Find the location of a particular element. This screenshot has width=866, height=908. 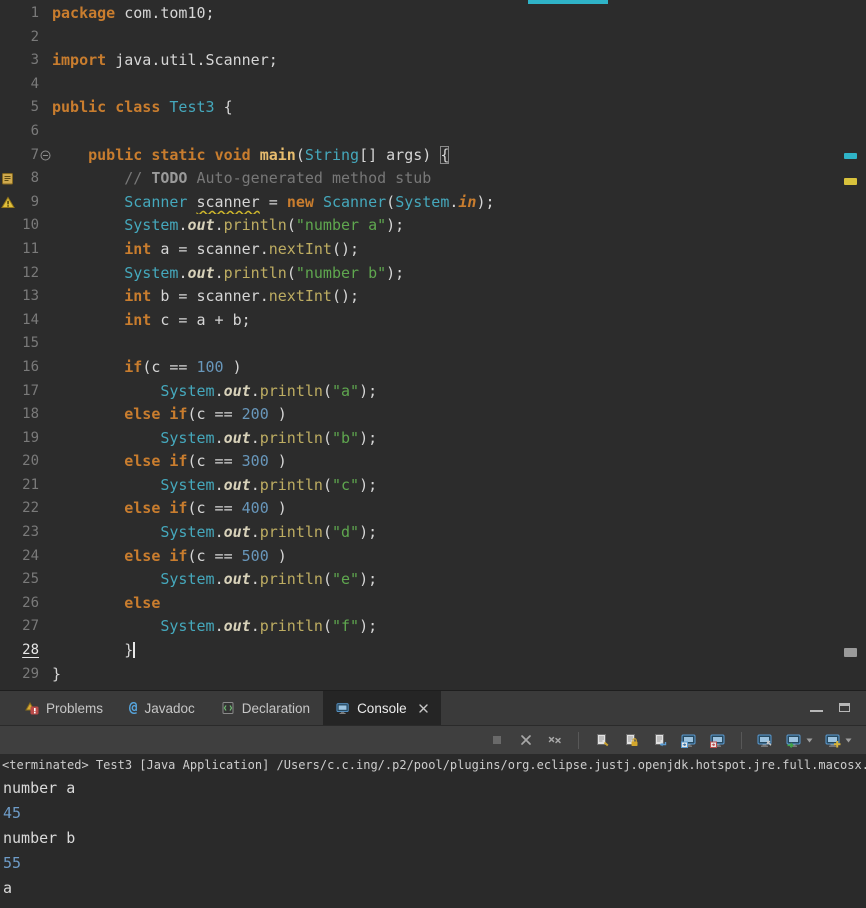

show-stdout-button is located at coordinates (689, 740).